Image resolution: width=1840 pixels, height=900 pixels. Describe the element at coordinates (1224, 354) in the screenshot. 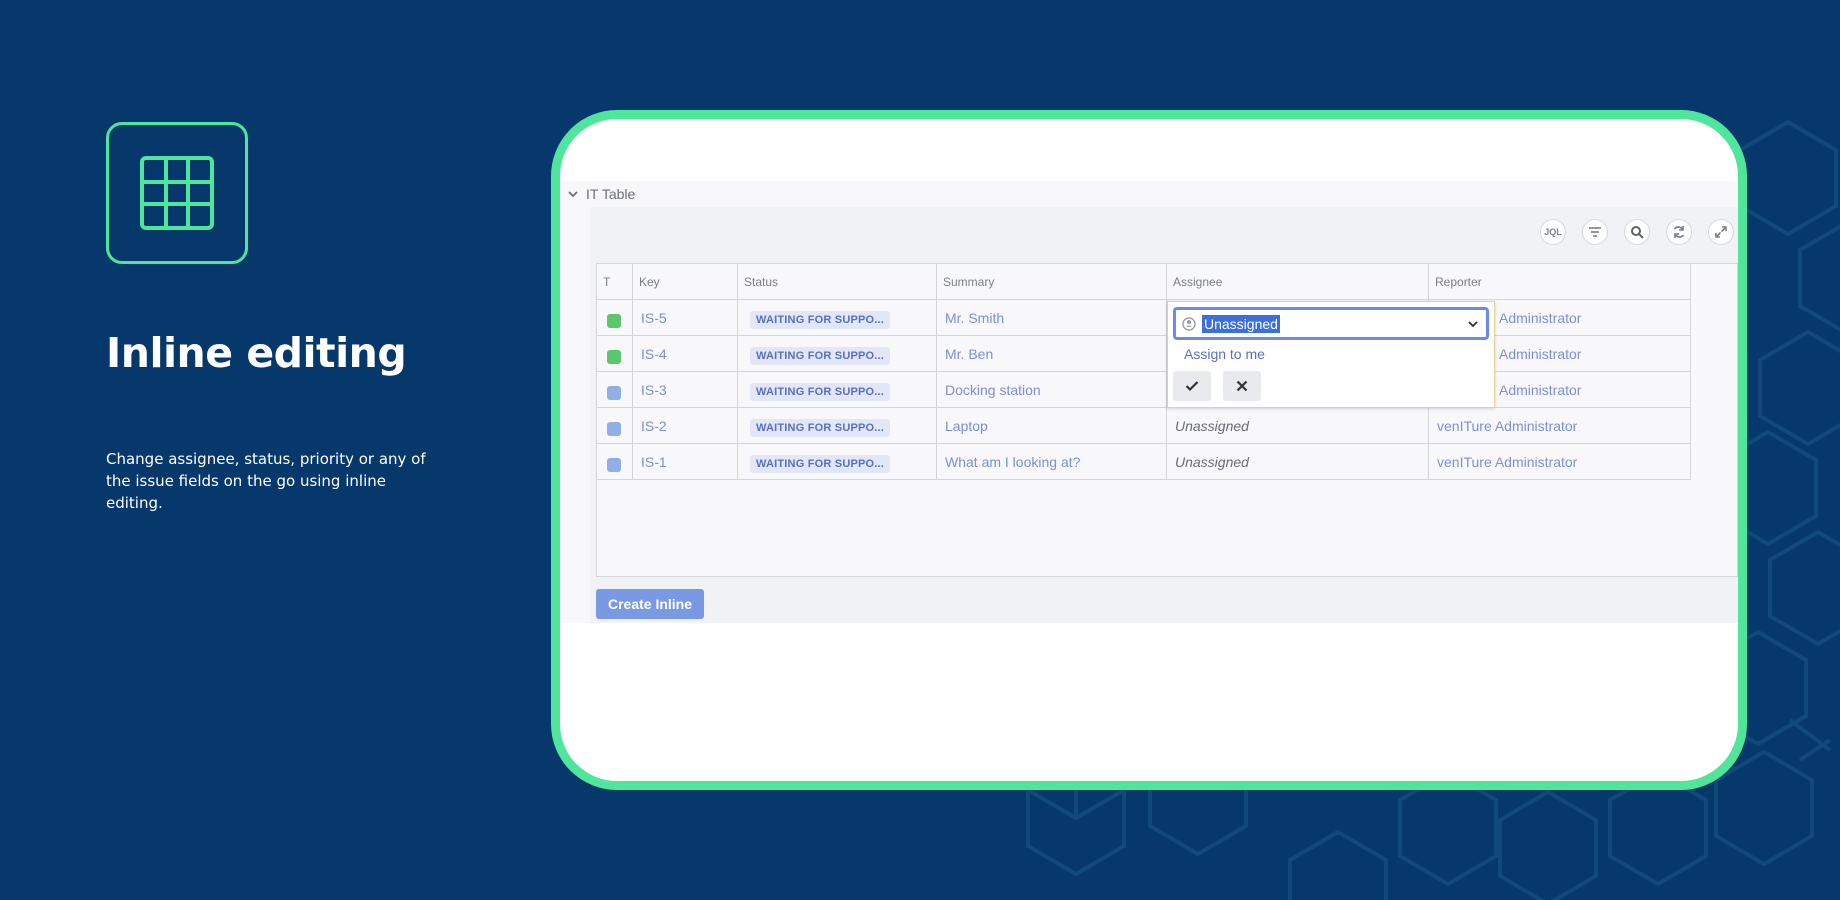

I see `assign-to-me-link: Assign to me` at that location.